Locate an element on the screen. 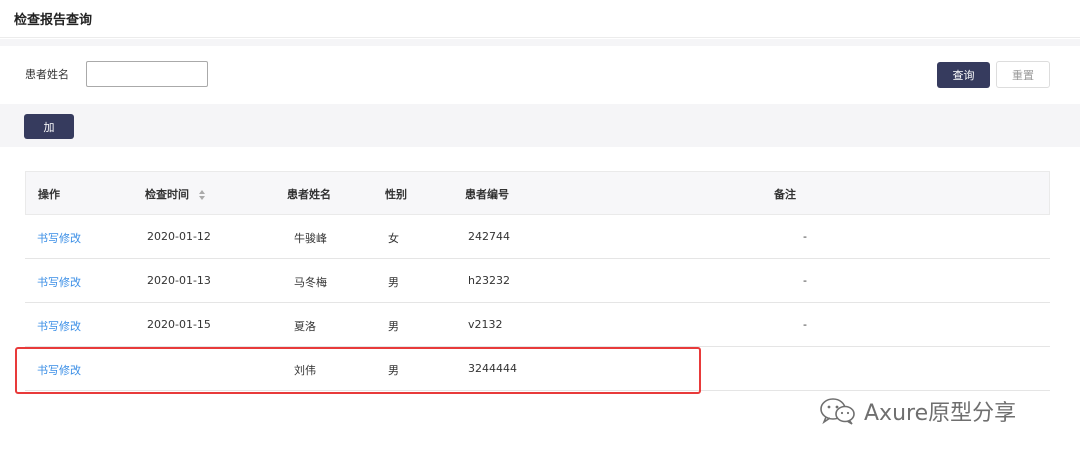 The height and width of the screenshot is (458, 1080). table-row: 书写修改 2020-01-15 夏洛 男 v2132 - is located at coordinates (537, 325).